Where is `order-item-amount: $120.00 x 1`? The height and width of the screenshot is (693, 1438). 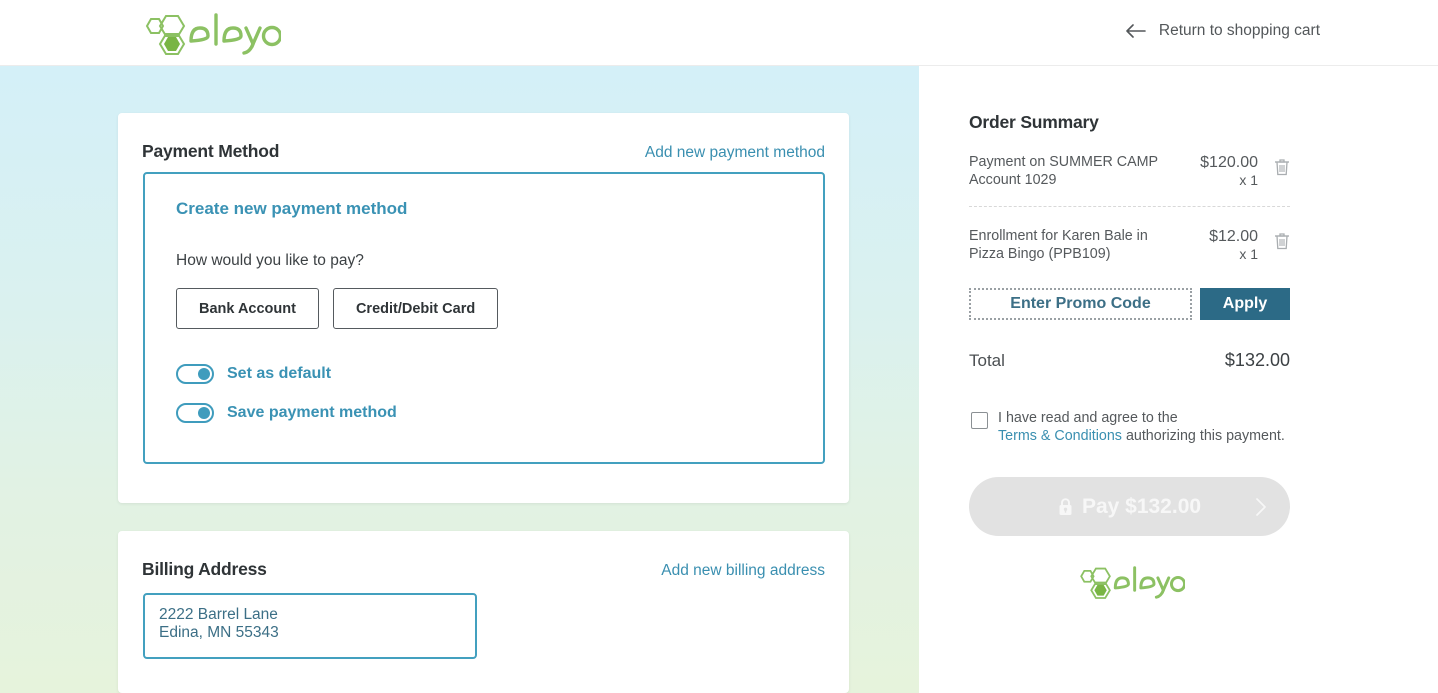 order-item-amount: $120.00 x 1 is located at coordinates (1220, 171).